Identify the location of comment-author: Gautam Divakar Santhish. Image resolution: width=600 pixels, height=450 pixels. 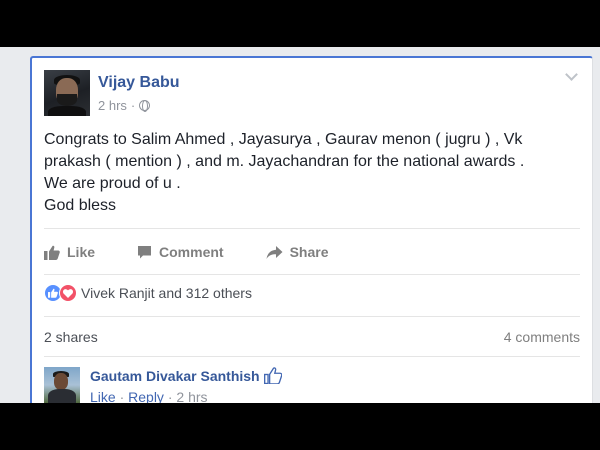
(175, 376).